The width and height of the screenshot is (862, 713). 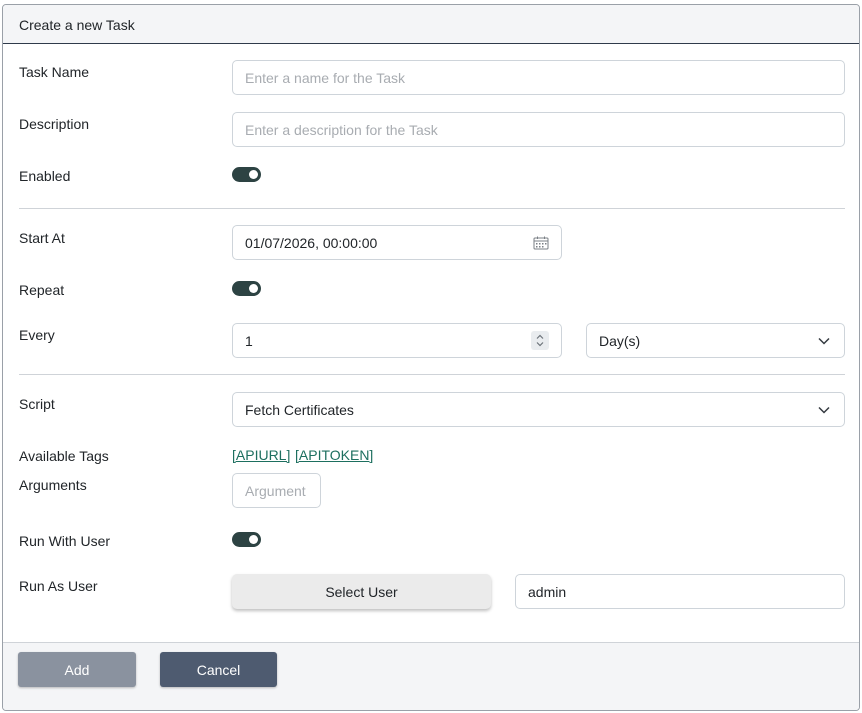 I want to click on available-tags-label: Available Tags, so click(x=64, y=456).